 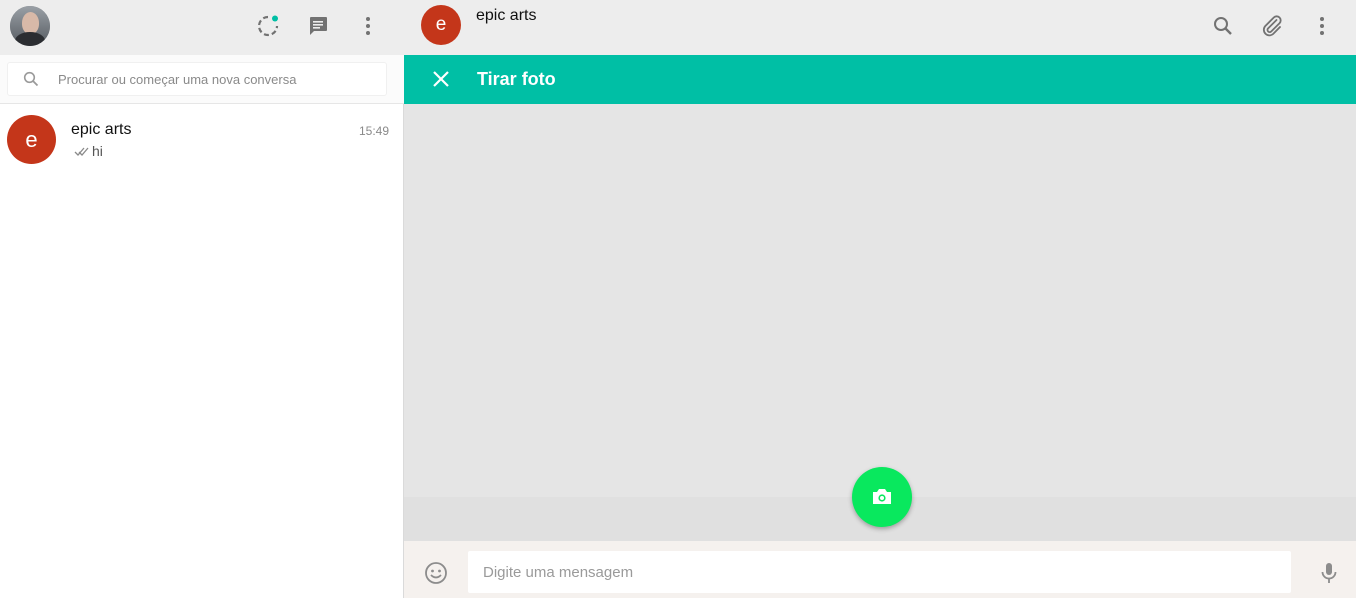 I want to click on user-avatar, so click(x=30, y=26).